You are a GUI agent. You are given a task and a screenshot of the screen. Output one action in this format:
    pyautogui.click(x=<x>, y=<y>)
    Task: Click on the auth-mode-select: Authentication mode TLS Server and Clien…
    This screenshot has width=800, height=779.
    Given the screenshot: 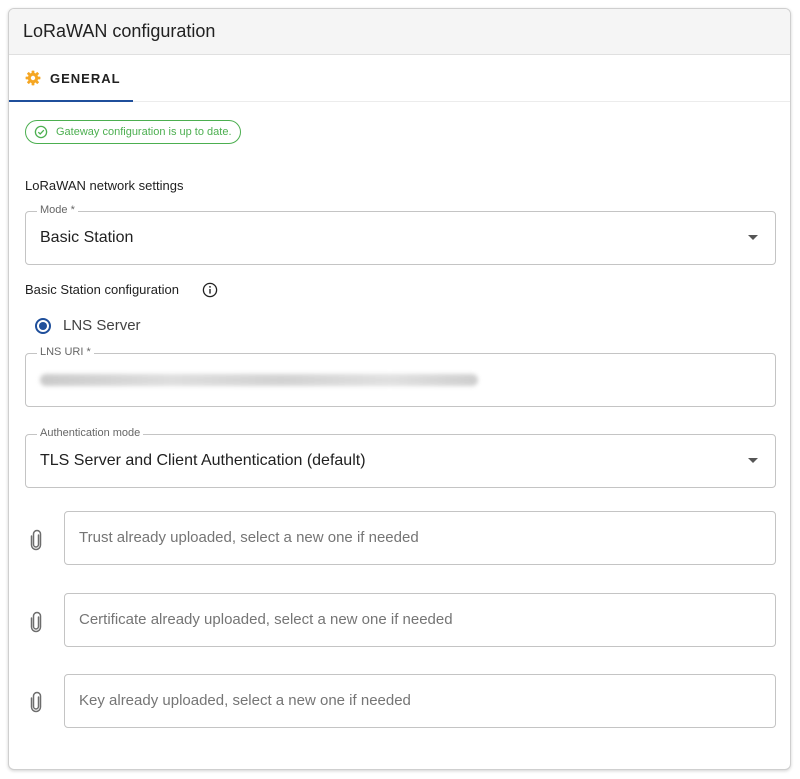 What is the action you would take?
    pyautogui.click(x=400, y=457)
    